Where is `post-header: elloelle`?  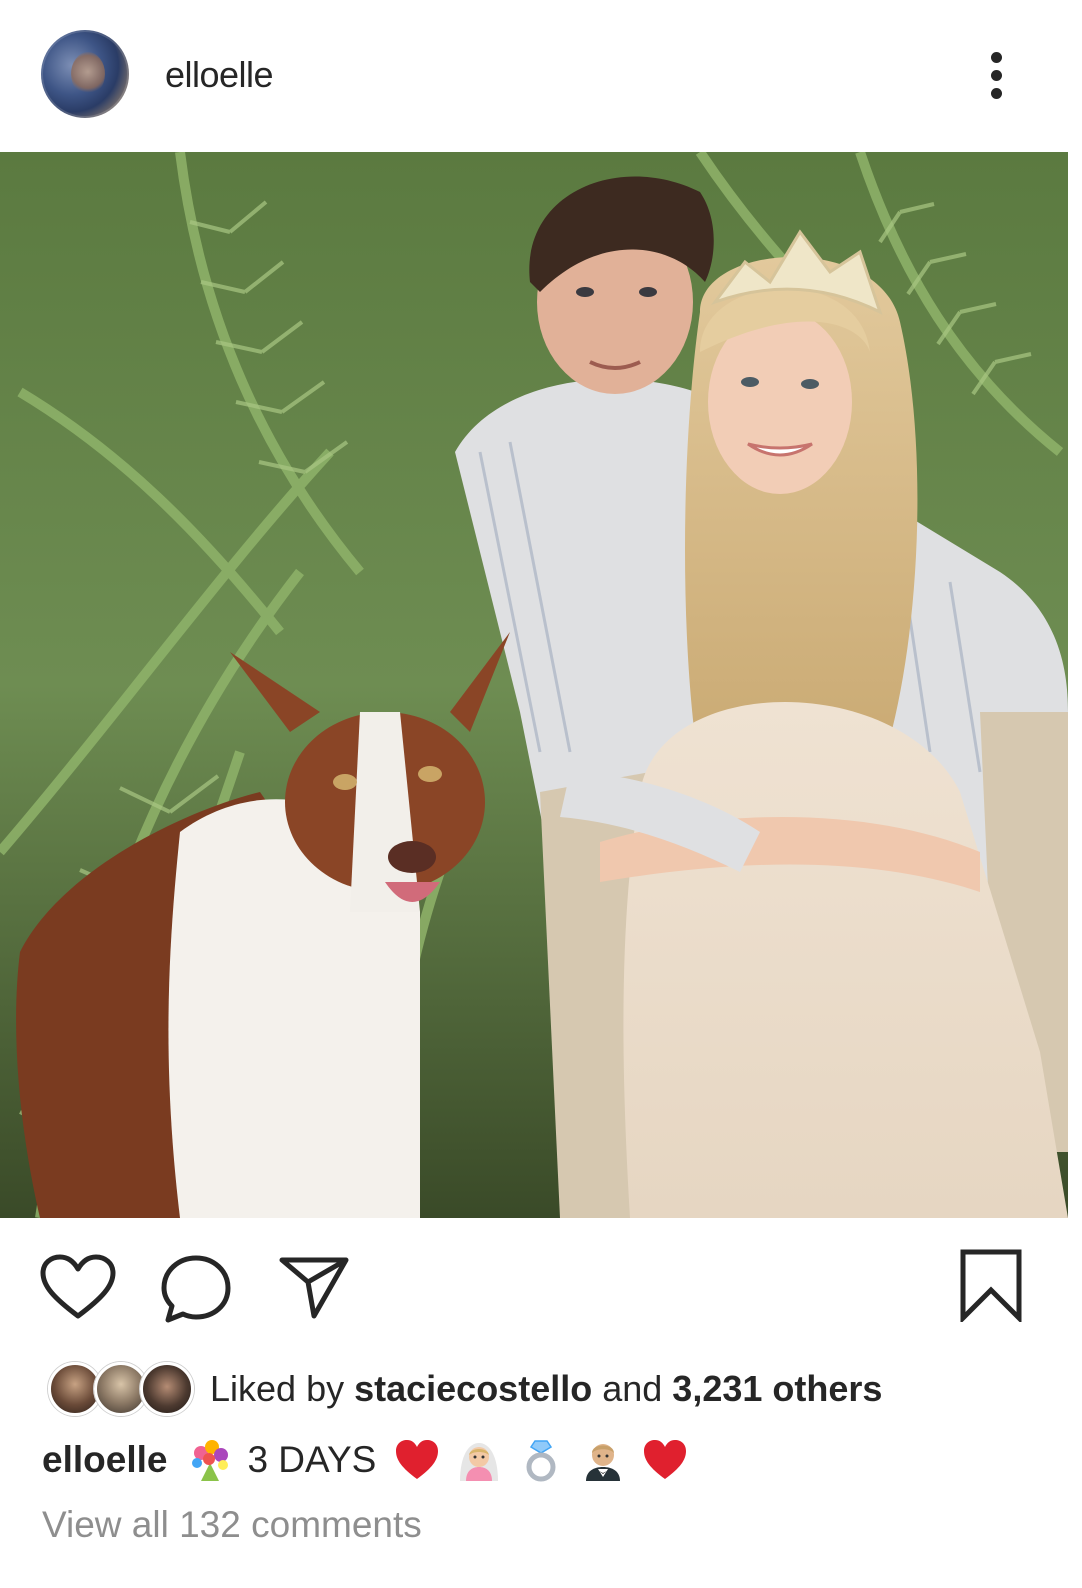 post-header: elloelle is located at coordinates (541, 76).